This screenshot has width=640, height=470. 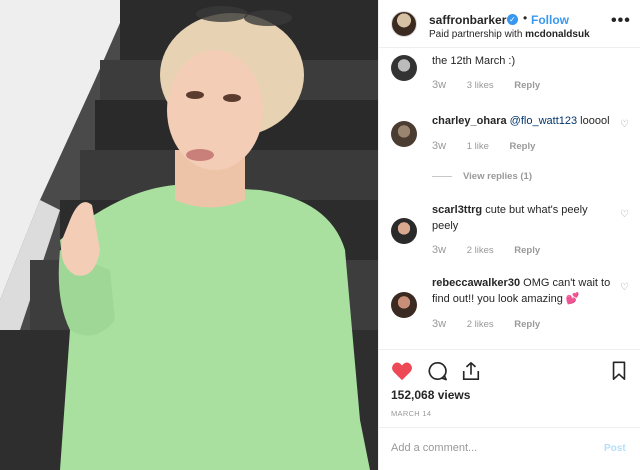 What do you see at coordinates (467, 20) in the screenshot?
I see `author-username: saffronbarker` at bounding box center [467, 20].